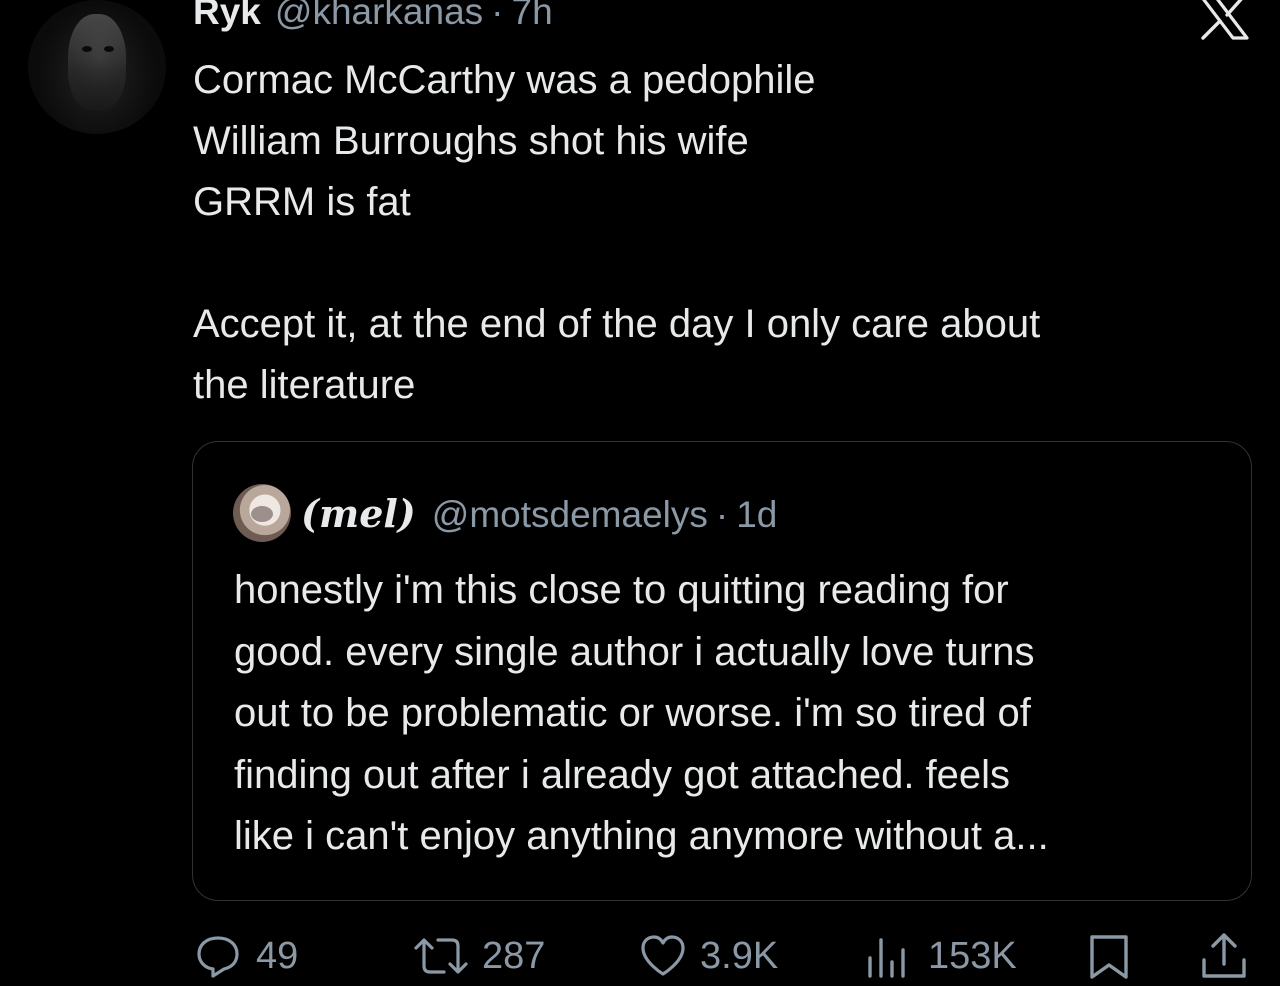 This screenshot has height=986, width=1280. I want to click on avatar-eye-left, so click(87, 49).